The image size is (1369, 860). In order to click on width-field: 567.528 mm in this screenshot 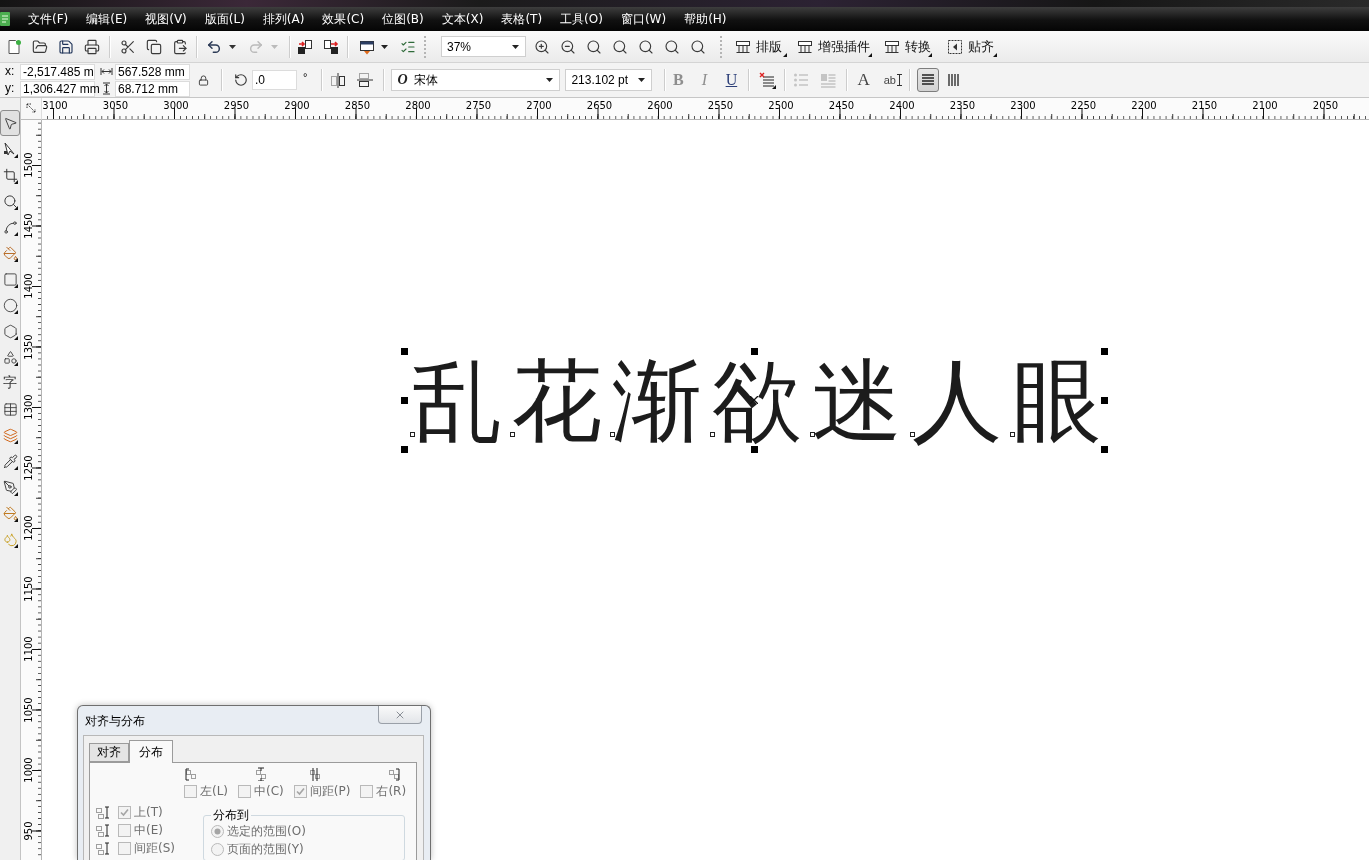, I will do `click(152, 71)`.